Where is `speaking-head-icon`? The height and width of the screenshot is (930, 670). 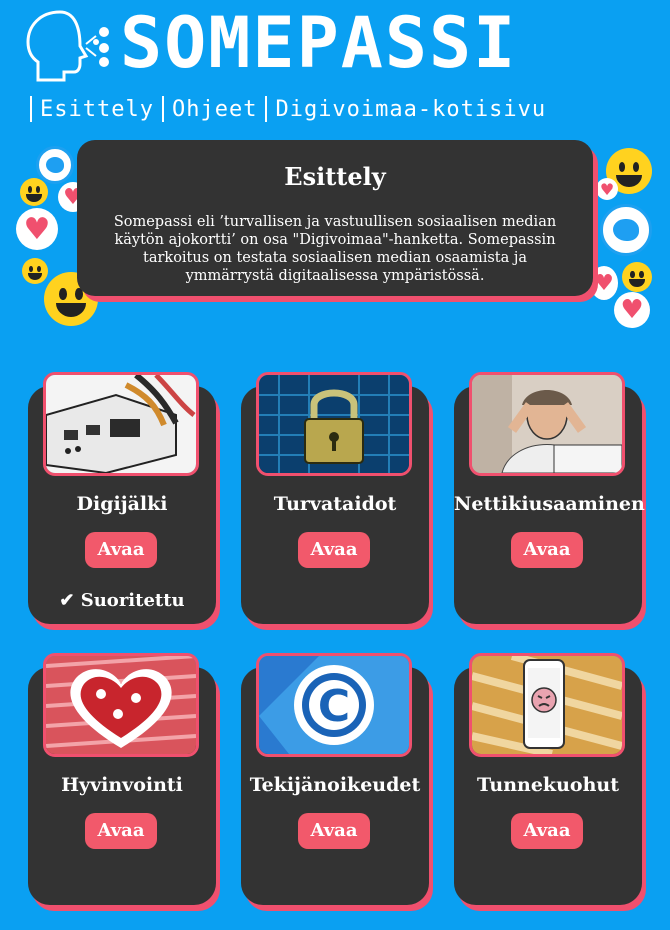
speaking-head-icon is located at coordinates (67, 46).